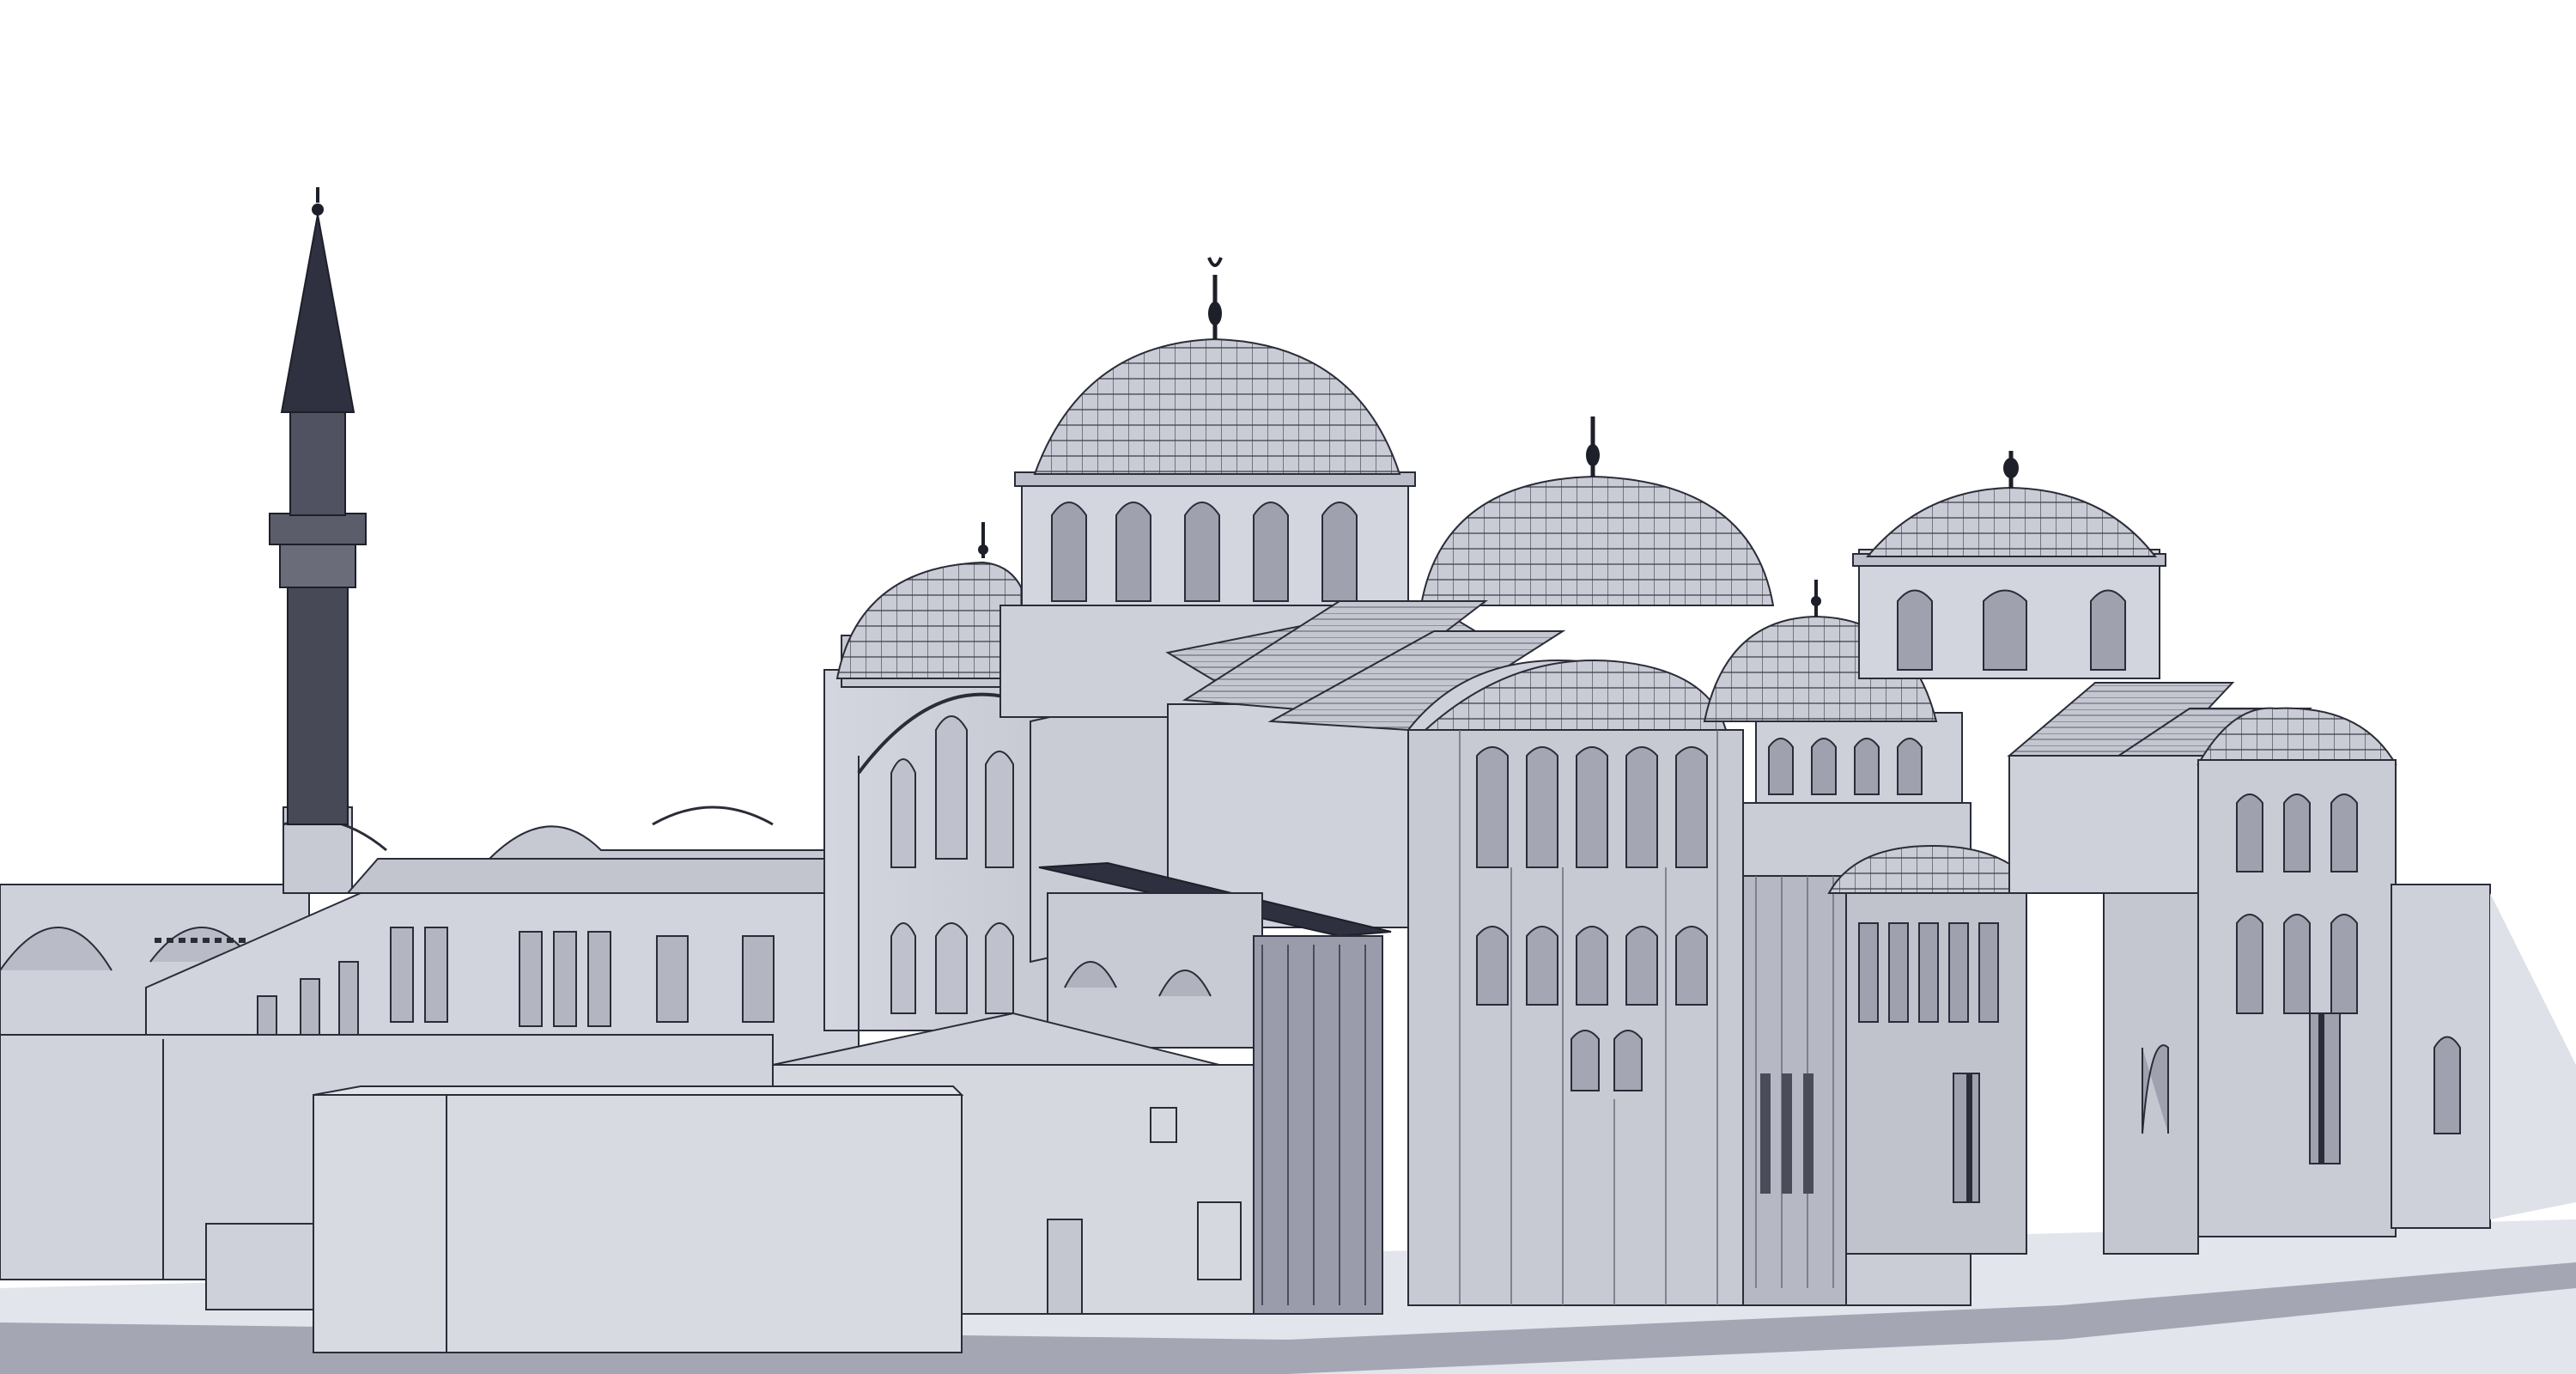 Image resolution: width=2576 pixels, height=1374 pixels. I want to click on main-dome, so click(1215, 434).